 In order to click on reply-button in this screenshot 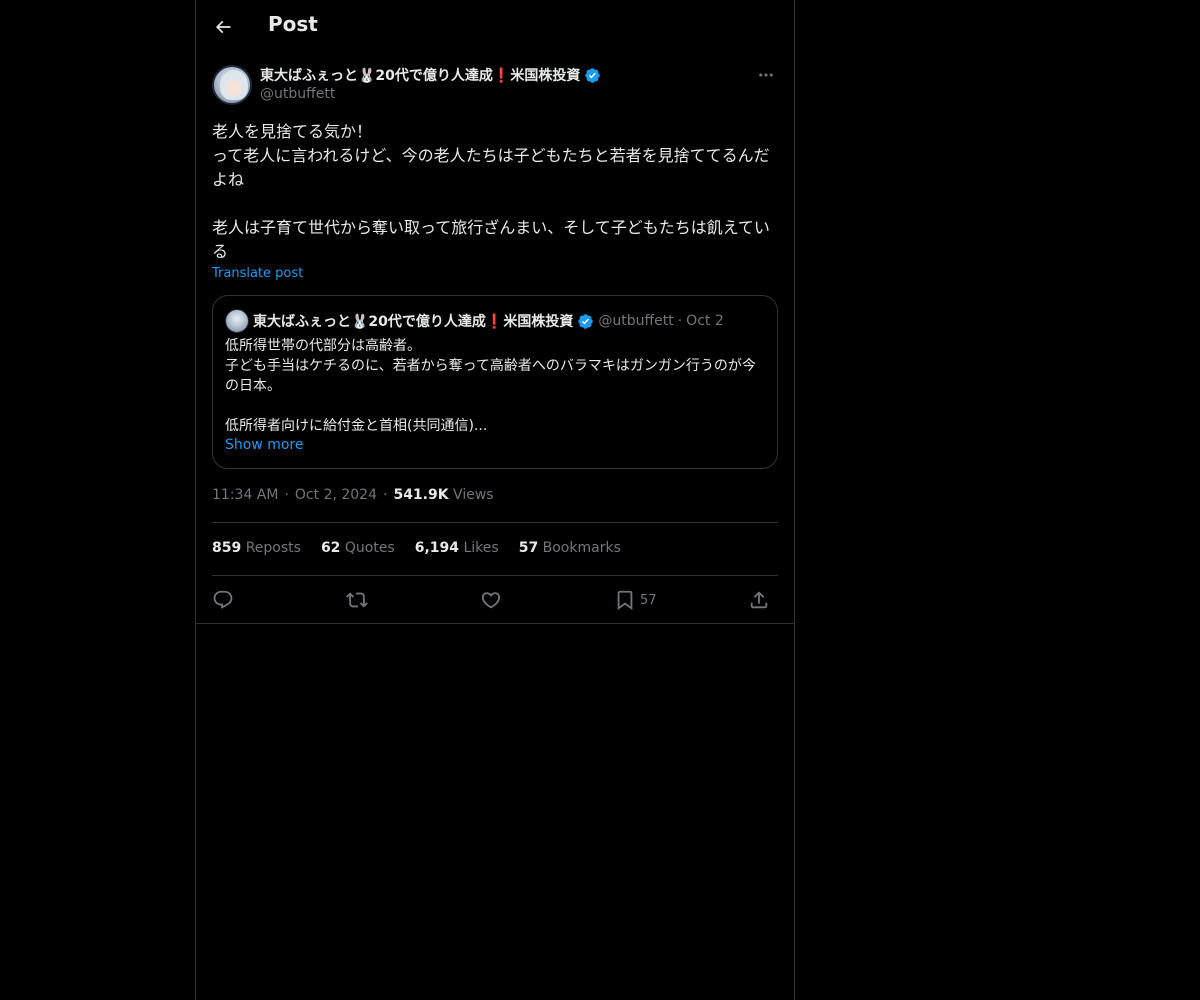, I will do `click(223, 600)`.